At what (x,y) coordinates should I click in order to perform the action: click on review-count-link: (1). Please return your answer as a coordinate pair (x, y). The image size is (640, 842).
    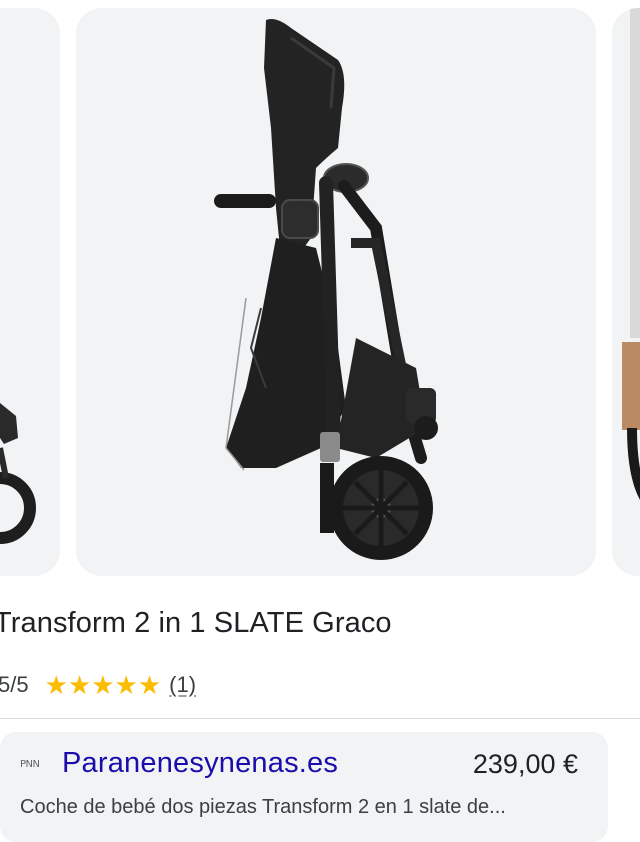
    Looking at the image, I should click on (182, 685).